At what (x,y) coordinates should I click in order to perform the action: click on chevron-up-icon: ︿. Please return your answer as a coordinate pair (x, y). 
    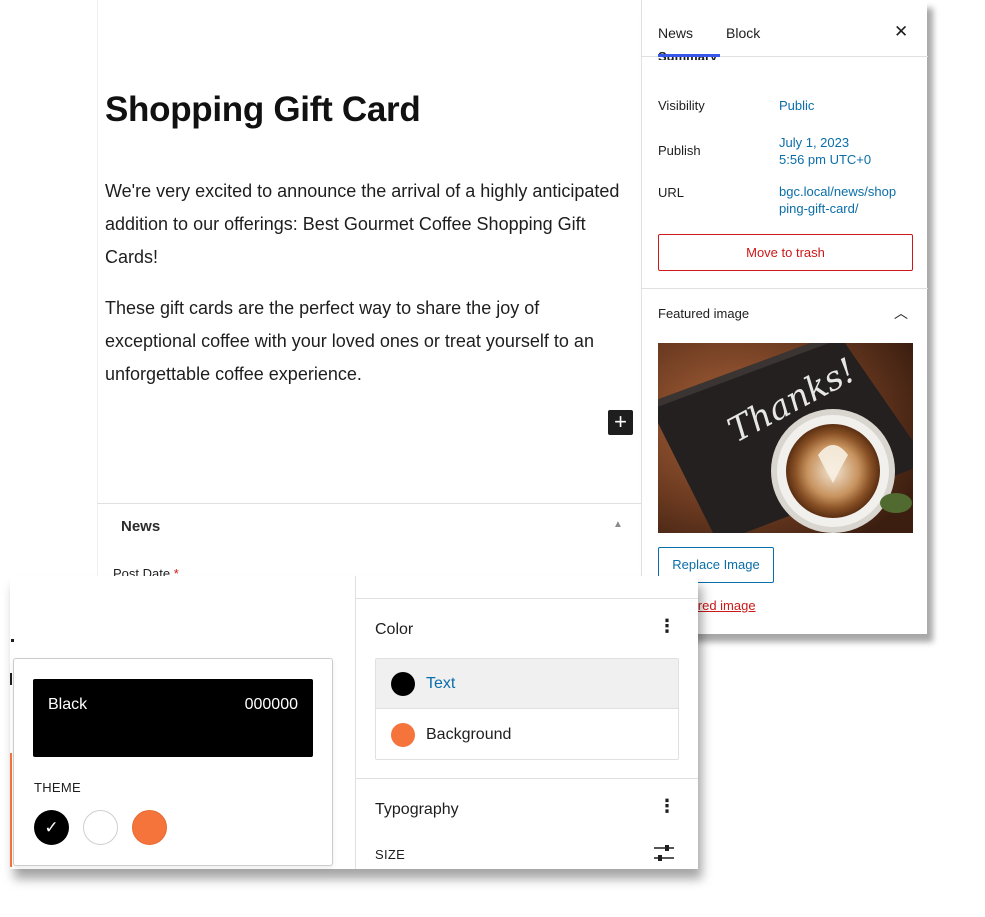
    Looking at the image, I should click on (901, 313).